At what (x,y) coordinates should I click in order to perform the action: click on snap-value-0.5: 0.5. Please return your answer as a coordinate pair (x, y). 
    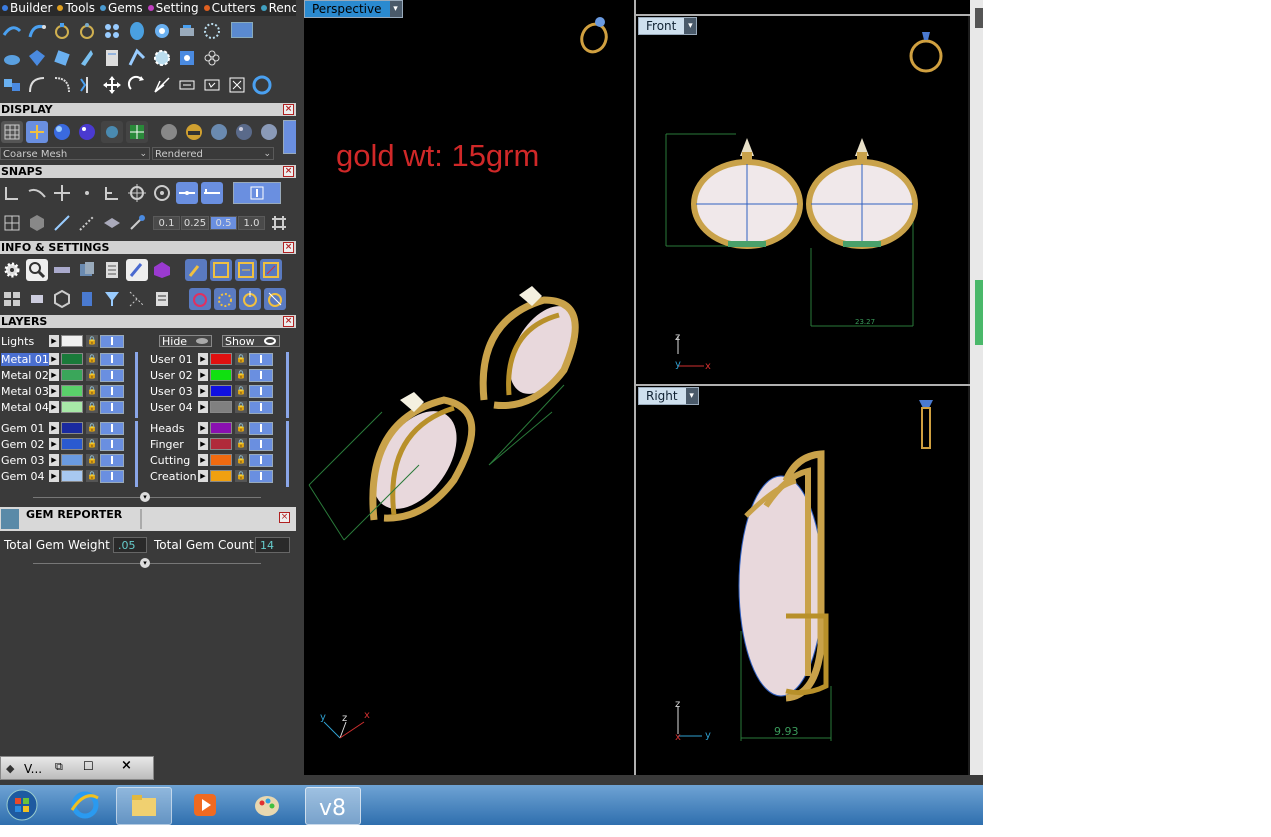
    Looking at the image, I should click on (223, 223).